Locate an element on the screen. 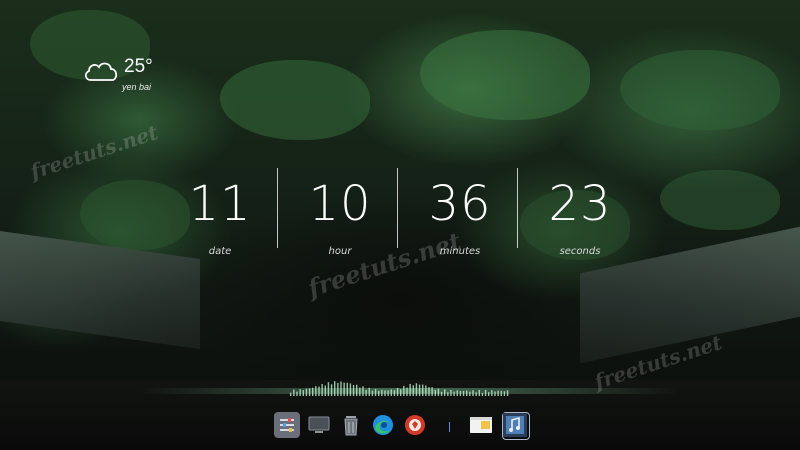  minutes-value: 36 is located at coordinates (460, 204).